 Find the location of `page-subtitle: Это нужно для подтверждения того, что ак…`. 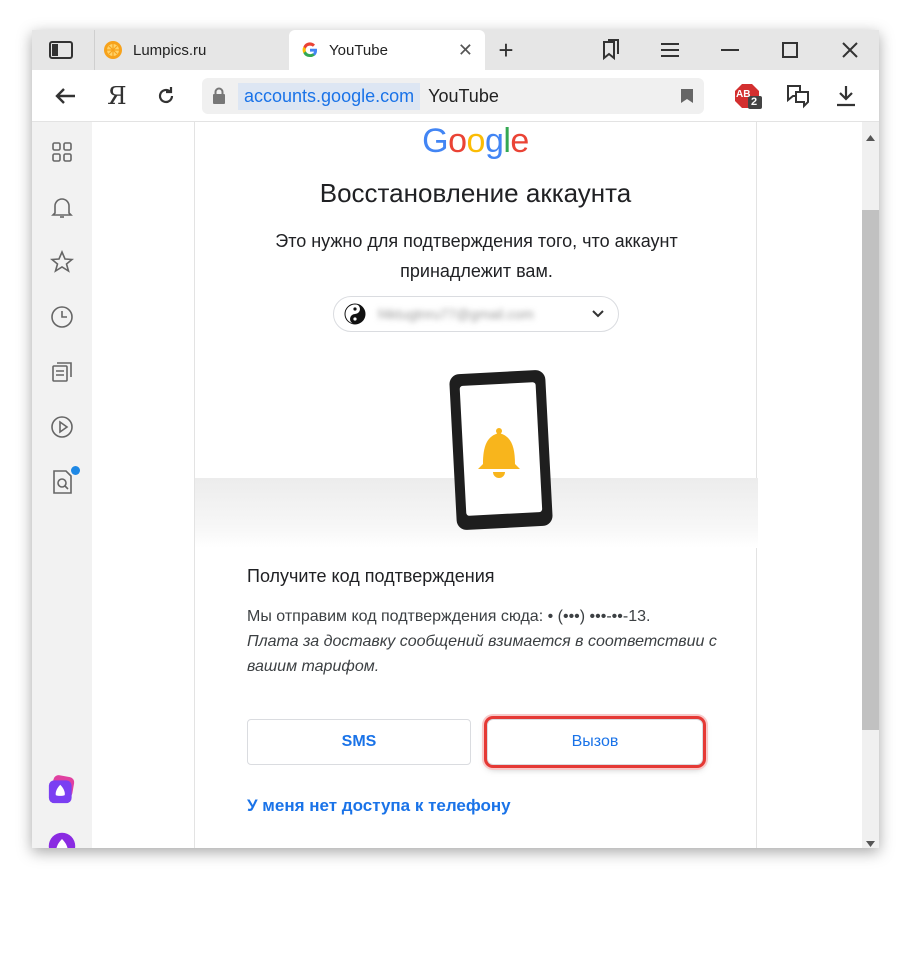

page-subtitle: Это нужно для подтверждения того, что ак… is located at coordinates (476, 256).